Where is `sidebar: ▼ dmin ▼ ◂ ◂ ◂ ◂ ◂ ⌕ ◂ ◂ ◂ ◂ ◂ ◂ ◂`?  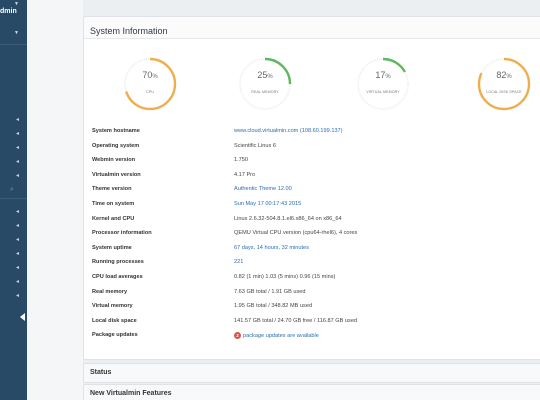 sidebar: ▼ dmin ▼ ◂ ◂ ◂ ◂ ◂ ⌕ ◂ ◂ ◂ ◂ ◂ ◂ ◂ is located at coordinates (13, 200).